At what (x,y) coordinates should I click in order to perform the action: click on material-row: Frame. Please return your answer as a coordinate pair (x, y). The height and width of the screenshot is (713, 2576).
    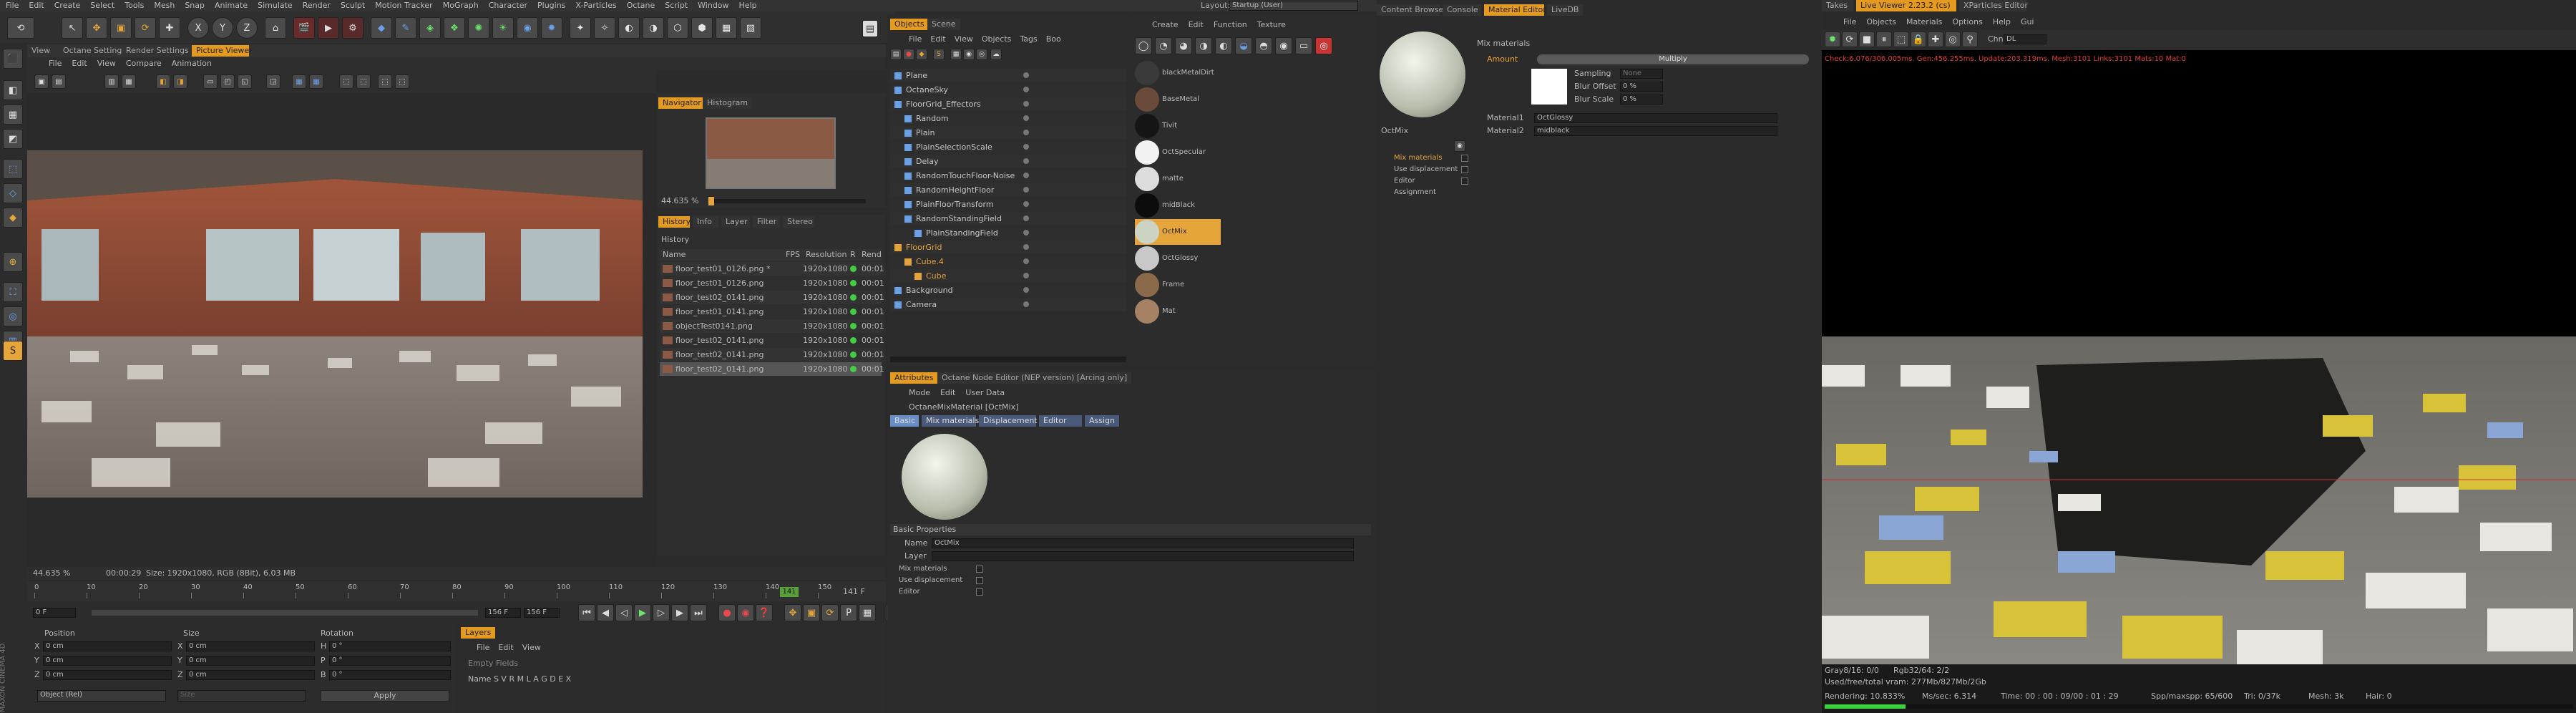
    Looking at the image, I should click on (1178, 285).